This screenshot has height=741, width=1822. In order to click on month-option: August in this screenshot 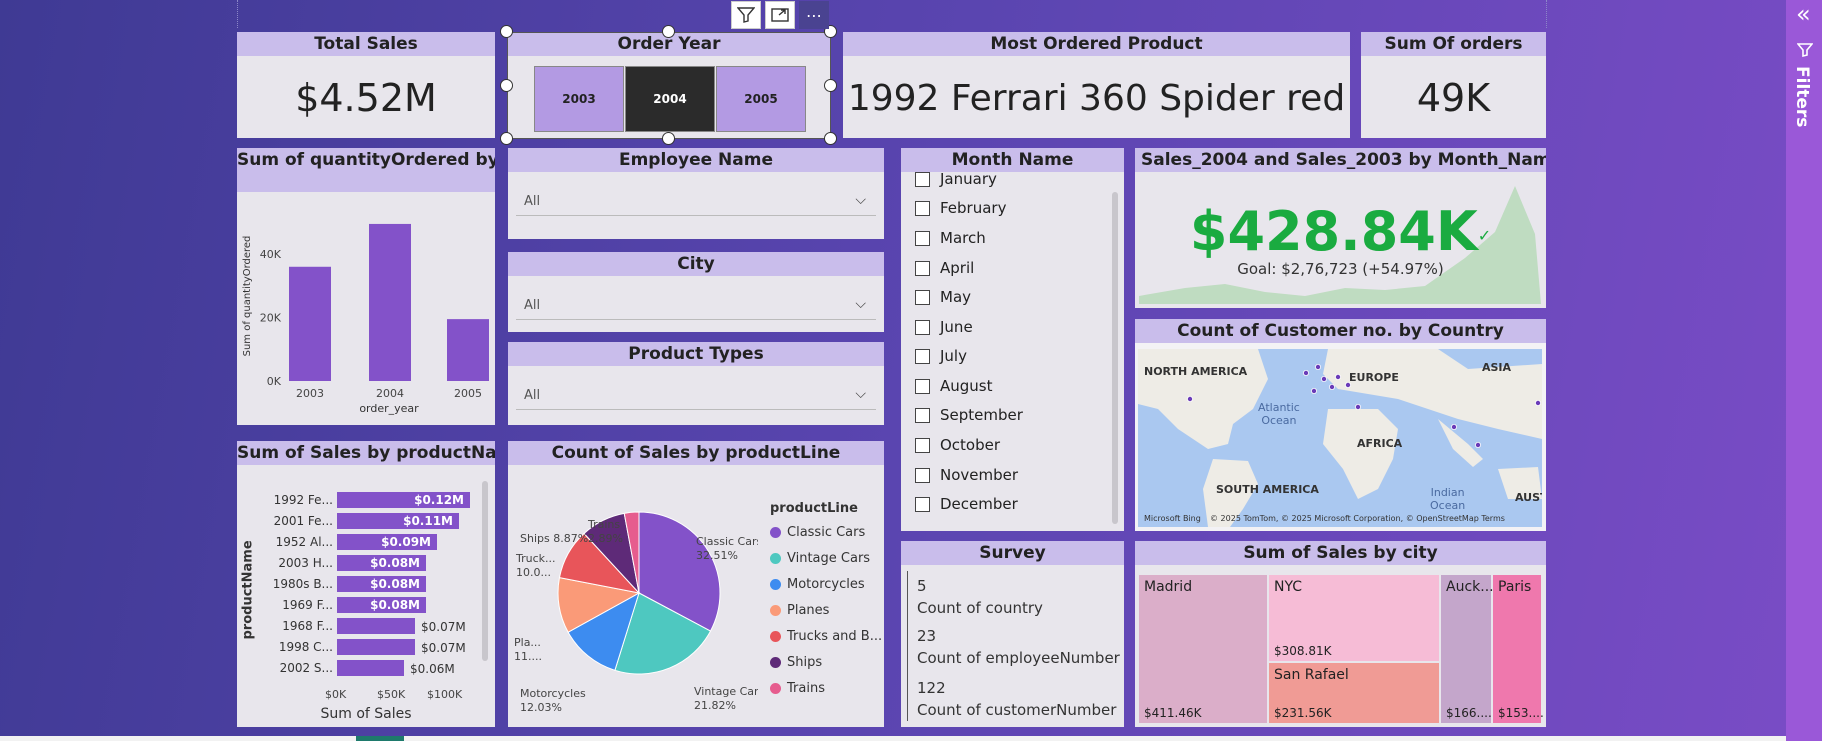, I will do `click(954, 386)`.